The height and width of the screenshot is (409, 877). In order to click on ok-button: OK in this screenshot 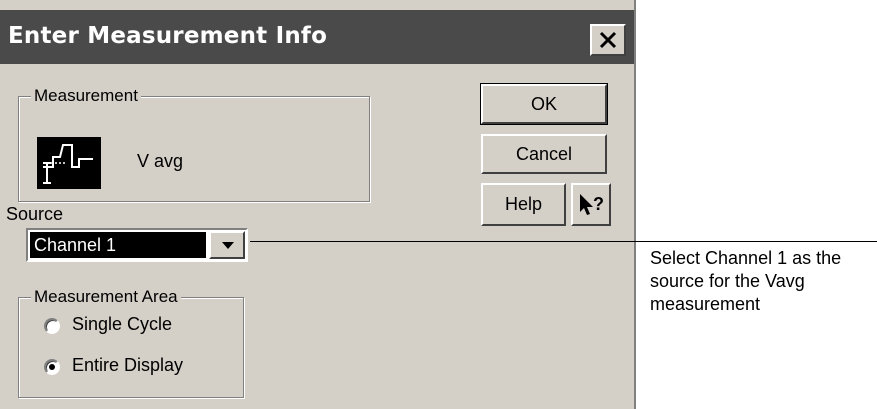, I will do `click(544, 104)`.